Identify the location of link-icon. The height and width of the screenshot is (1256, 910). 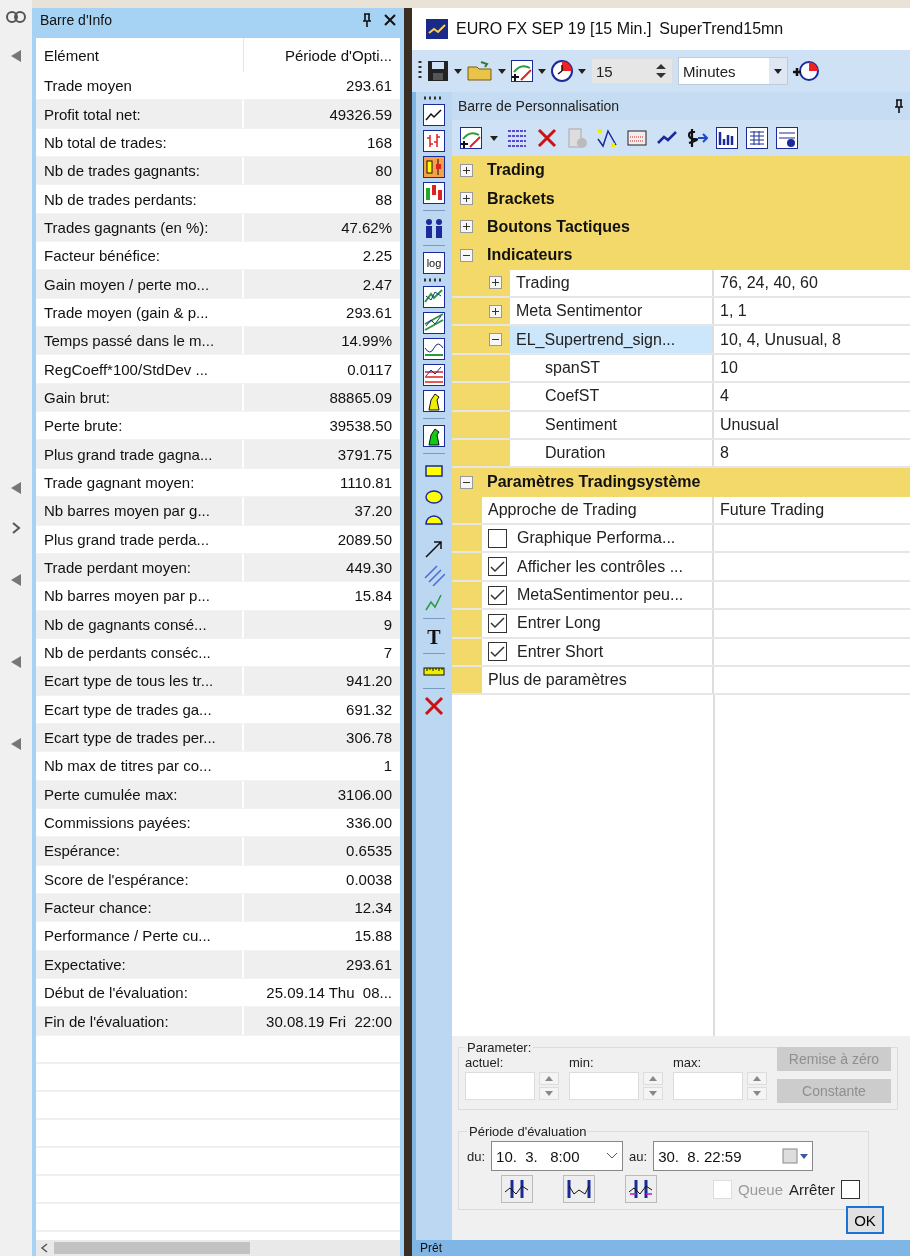
(16, 17).